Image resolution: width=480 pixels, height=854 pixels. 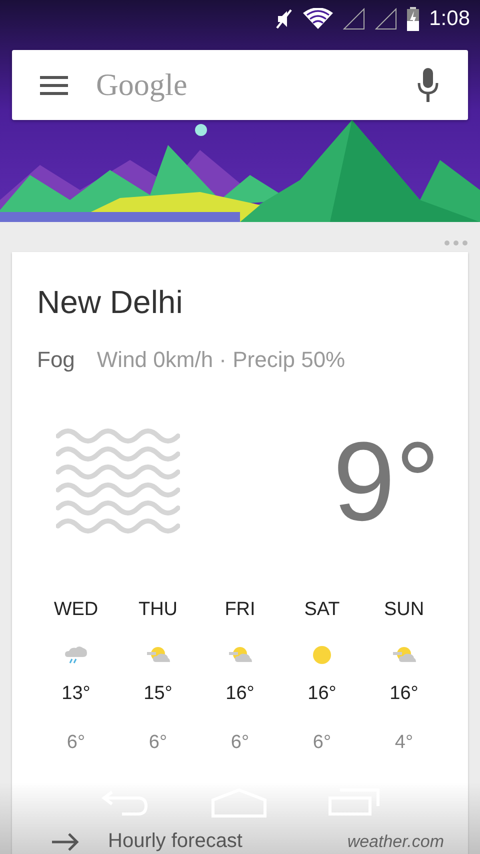 I want to click on sun-icon, so click(x=322, y=655).